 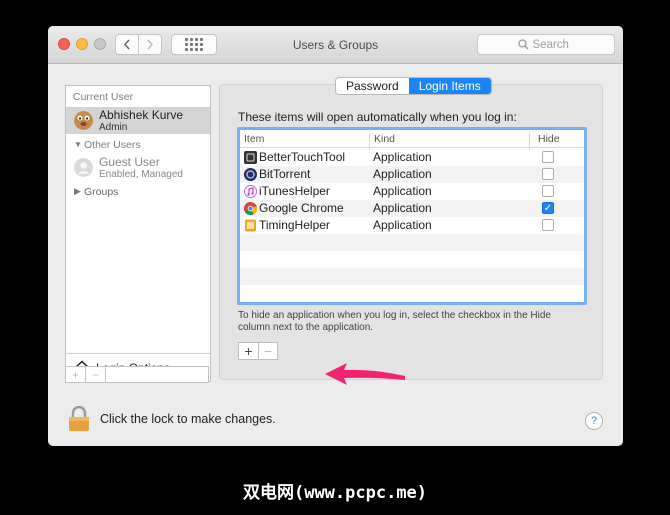 I want to click on column-header-kind: Kind, so click(x=384, y=139).